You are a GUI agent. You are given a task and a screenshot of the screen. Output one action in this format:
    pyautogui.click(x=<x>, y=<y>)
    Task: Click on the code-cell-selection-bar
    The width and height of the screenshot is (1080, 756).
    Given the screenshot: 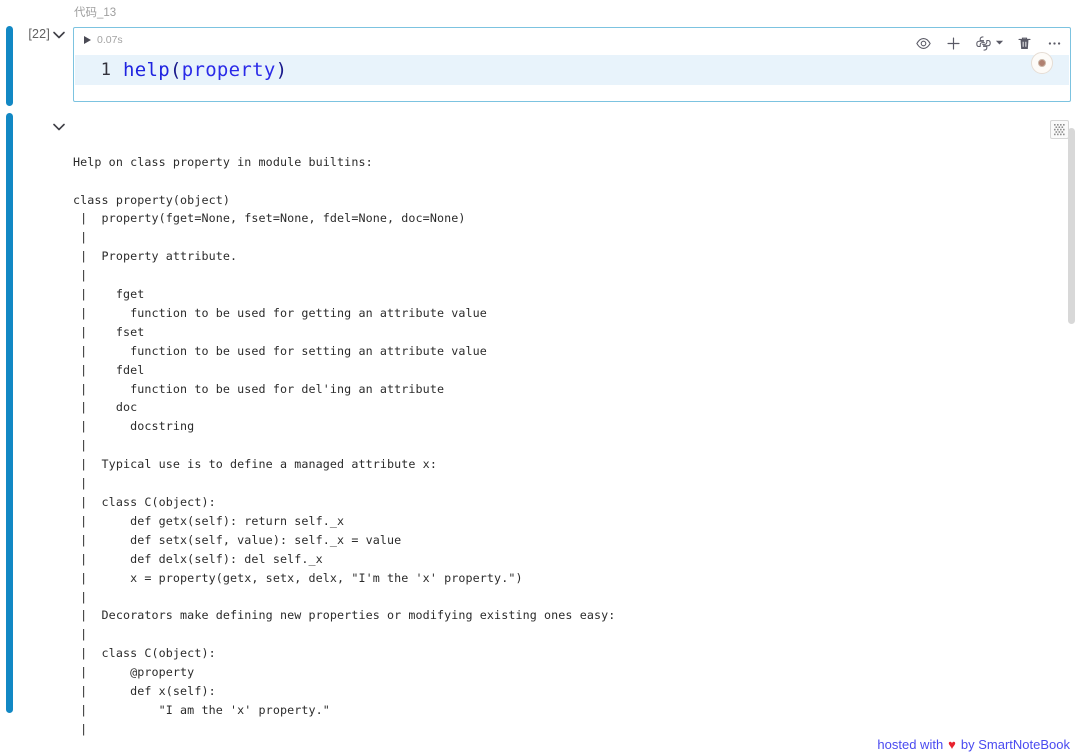 What is the action you would take?
    pyautogui.click(x=9, y=66)
    